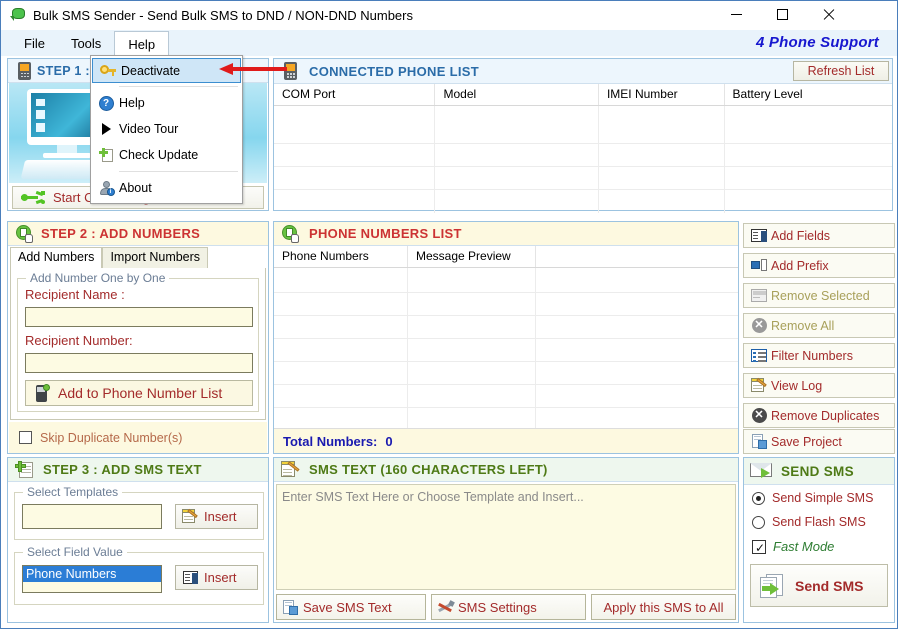  I want to click on total-numbers-value: 0, so click(389, 441).